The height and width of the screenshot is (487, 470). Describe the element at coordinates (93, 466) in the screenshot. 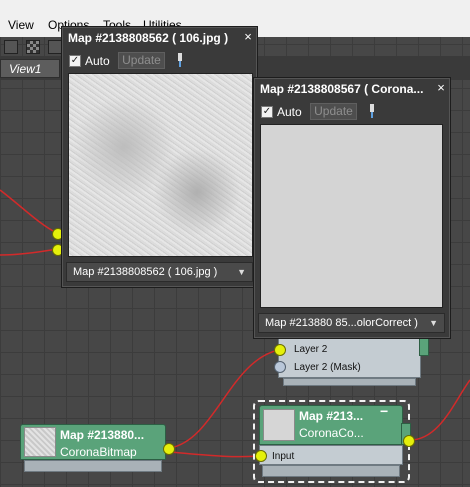

I see `node-bitmap-footer` at that location.